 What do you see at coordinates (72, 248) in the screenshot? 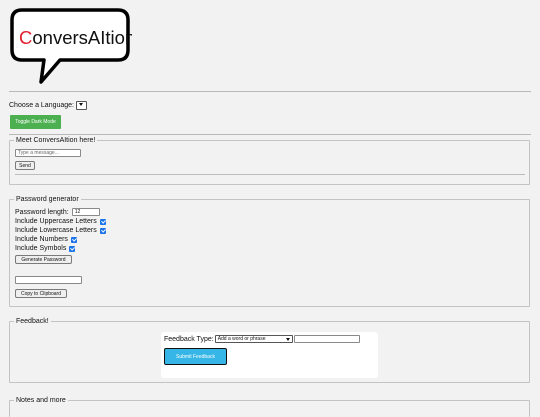
I see `symbols-checkbox` at bounding box center [72, 248].